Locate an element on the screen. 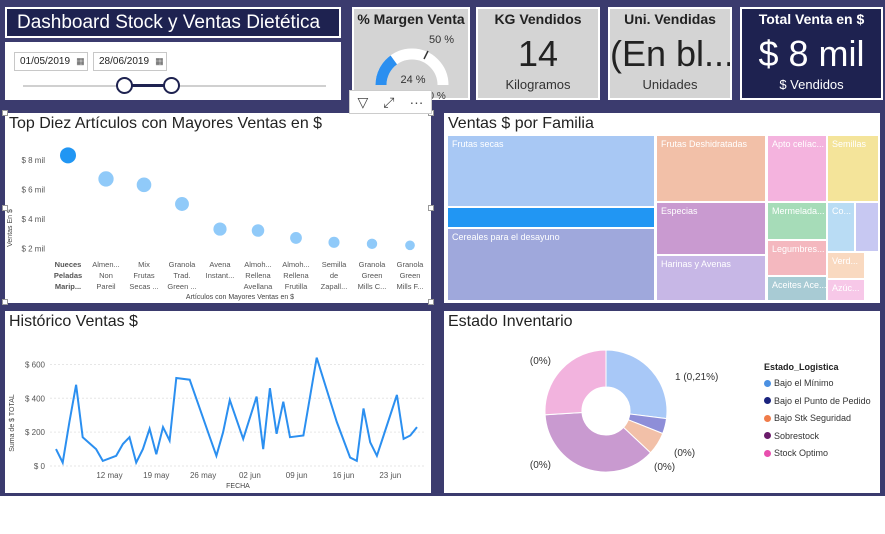 The image size is (885, 534). x-tick-label: 19 may is located at coordinates (156, 475).